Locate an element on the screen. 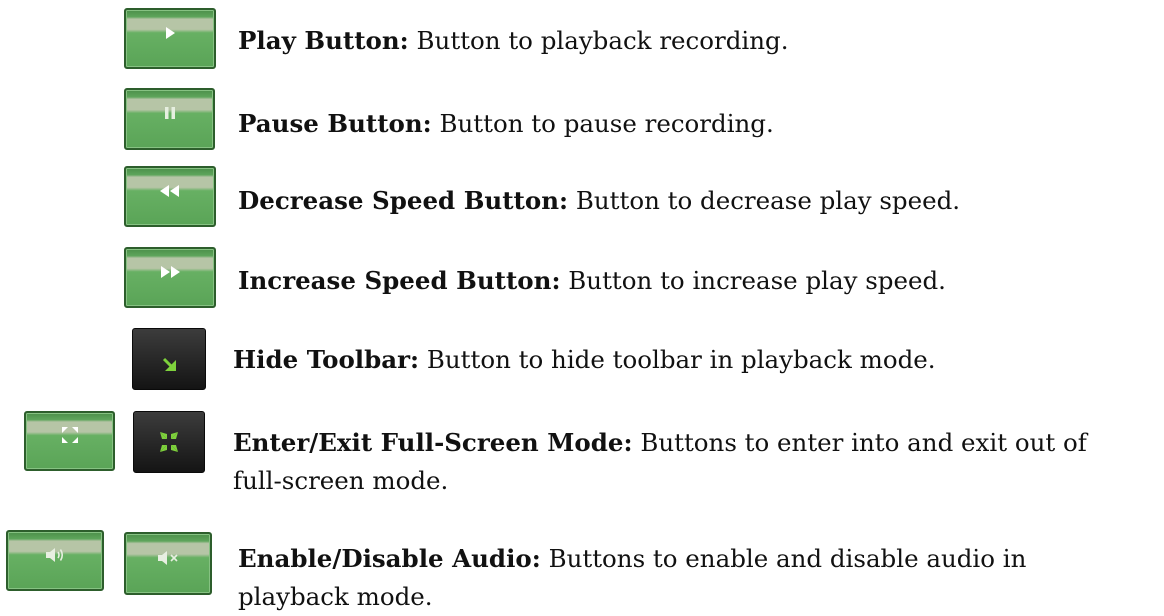 This screenshot has height=616, width=1164. fast-forward-icon is located at coordinates (170, 272).